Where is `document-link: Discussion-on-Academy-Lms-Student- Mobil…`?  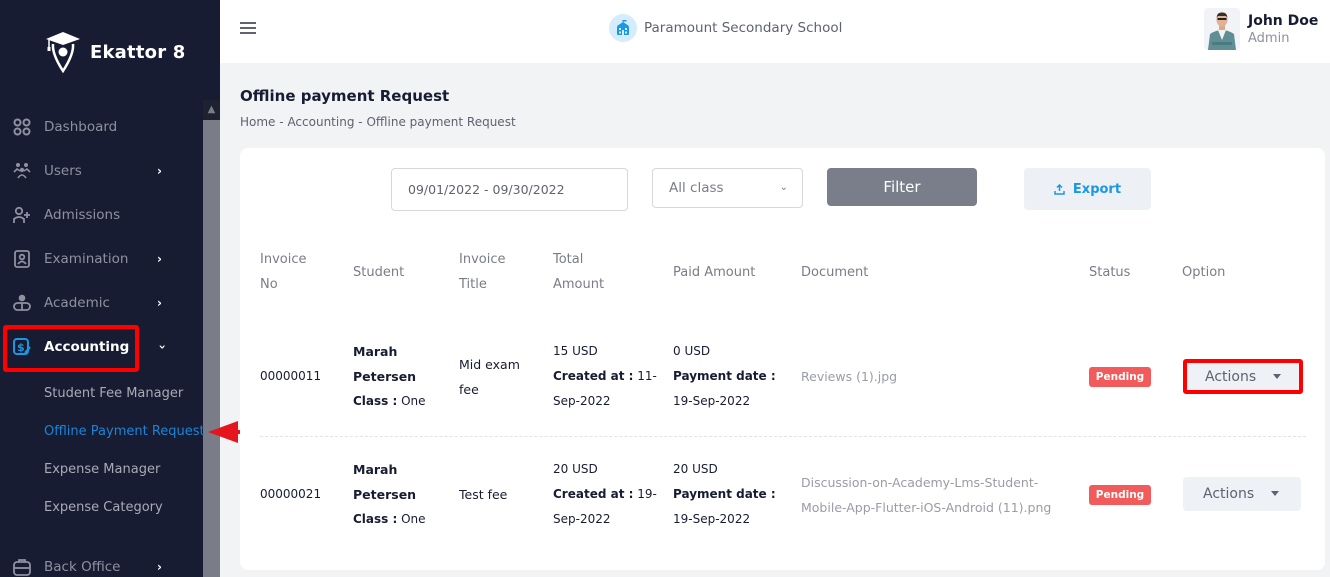 document-link: Discussion-on-Academy-Lms-Student- Mobil… is located at coordinates (926, 495).